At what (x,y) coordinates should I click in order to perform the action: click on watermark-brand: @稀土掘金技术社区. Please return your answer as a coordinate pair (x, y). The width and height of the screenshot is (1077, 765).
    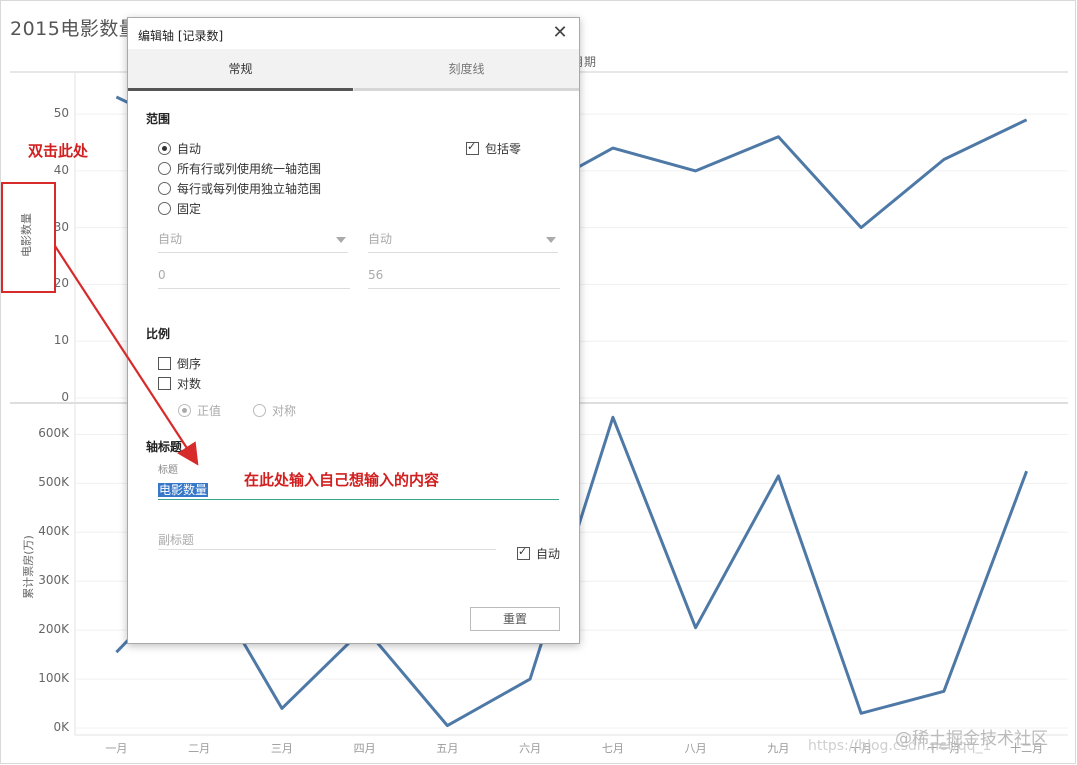
    Looking at the image, I should click on (971, 739).